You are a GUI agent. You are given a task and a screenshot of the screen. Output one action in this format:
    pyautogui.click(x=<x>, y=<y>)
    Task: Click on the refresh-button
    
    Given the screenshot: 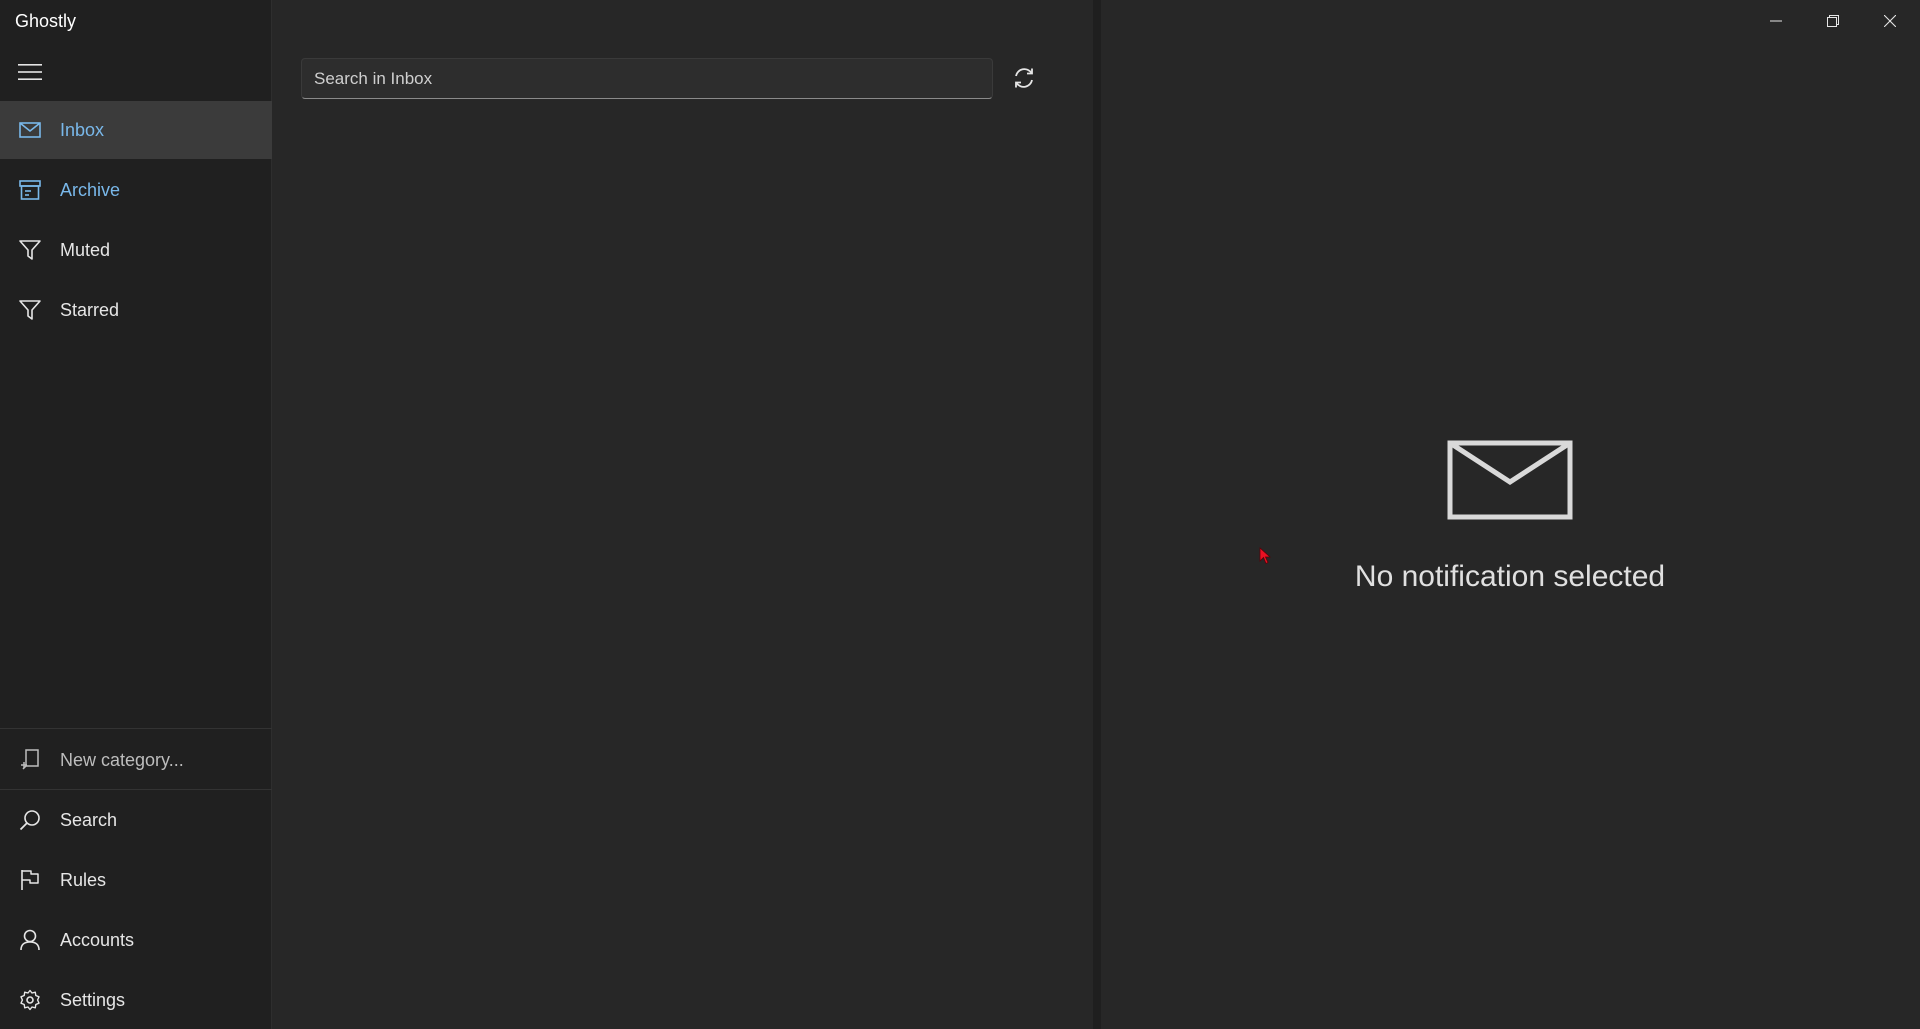 What is the action you would take?
    pyautogui.click(x=1024, y=78)
    